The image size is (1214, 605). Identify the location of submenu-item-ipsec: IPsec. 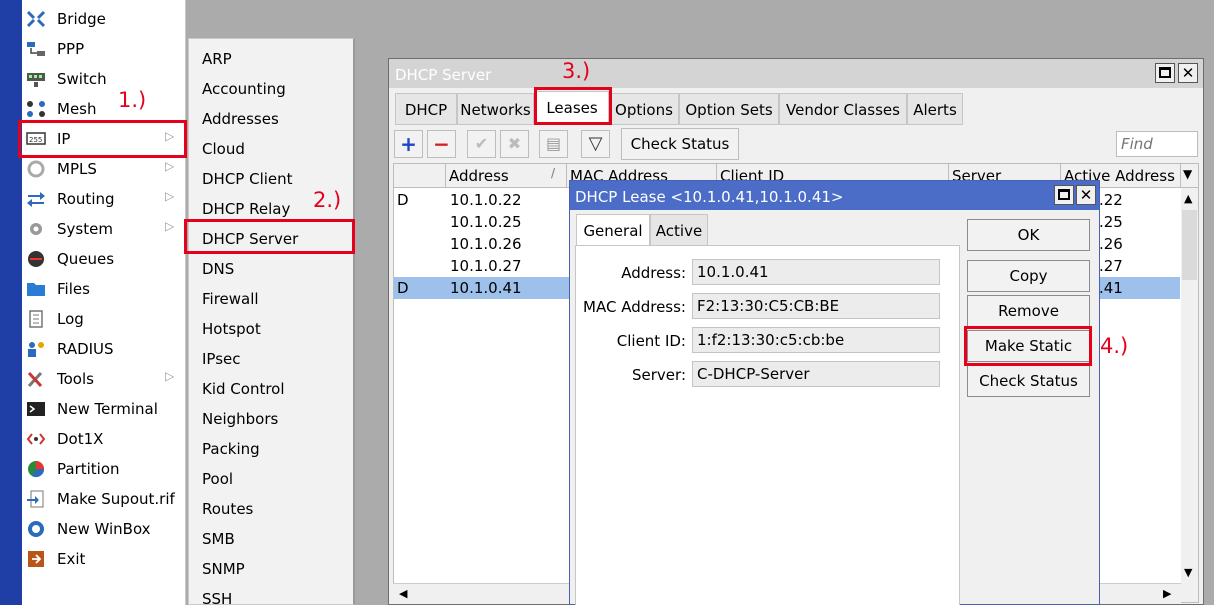
(271, 356).